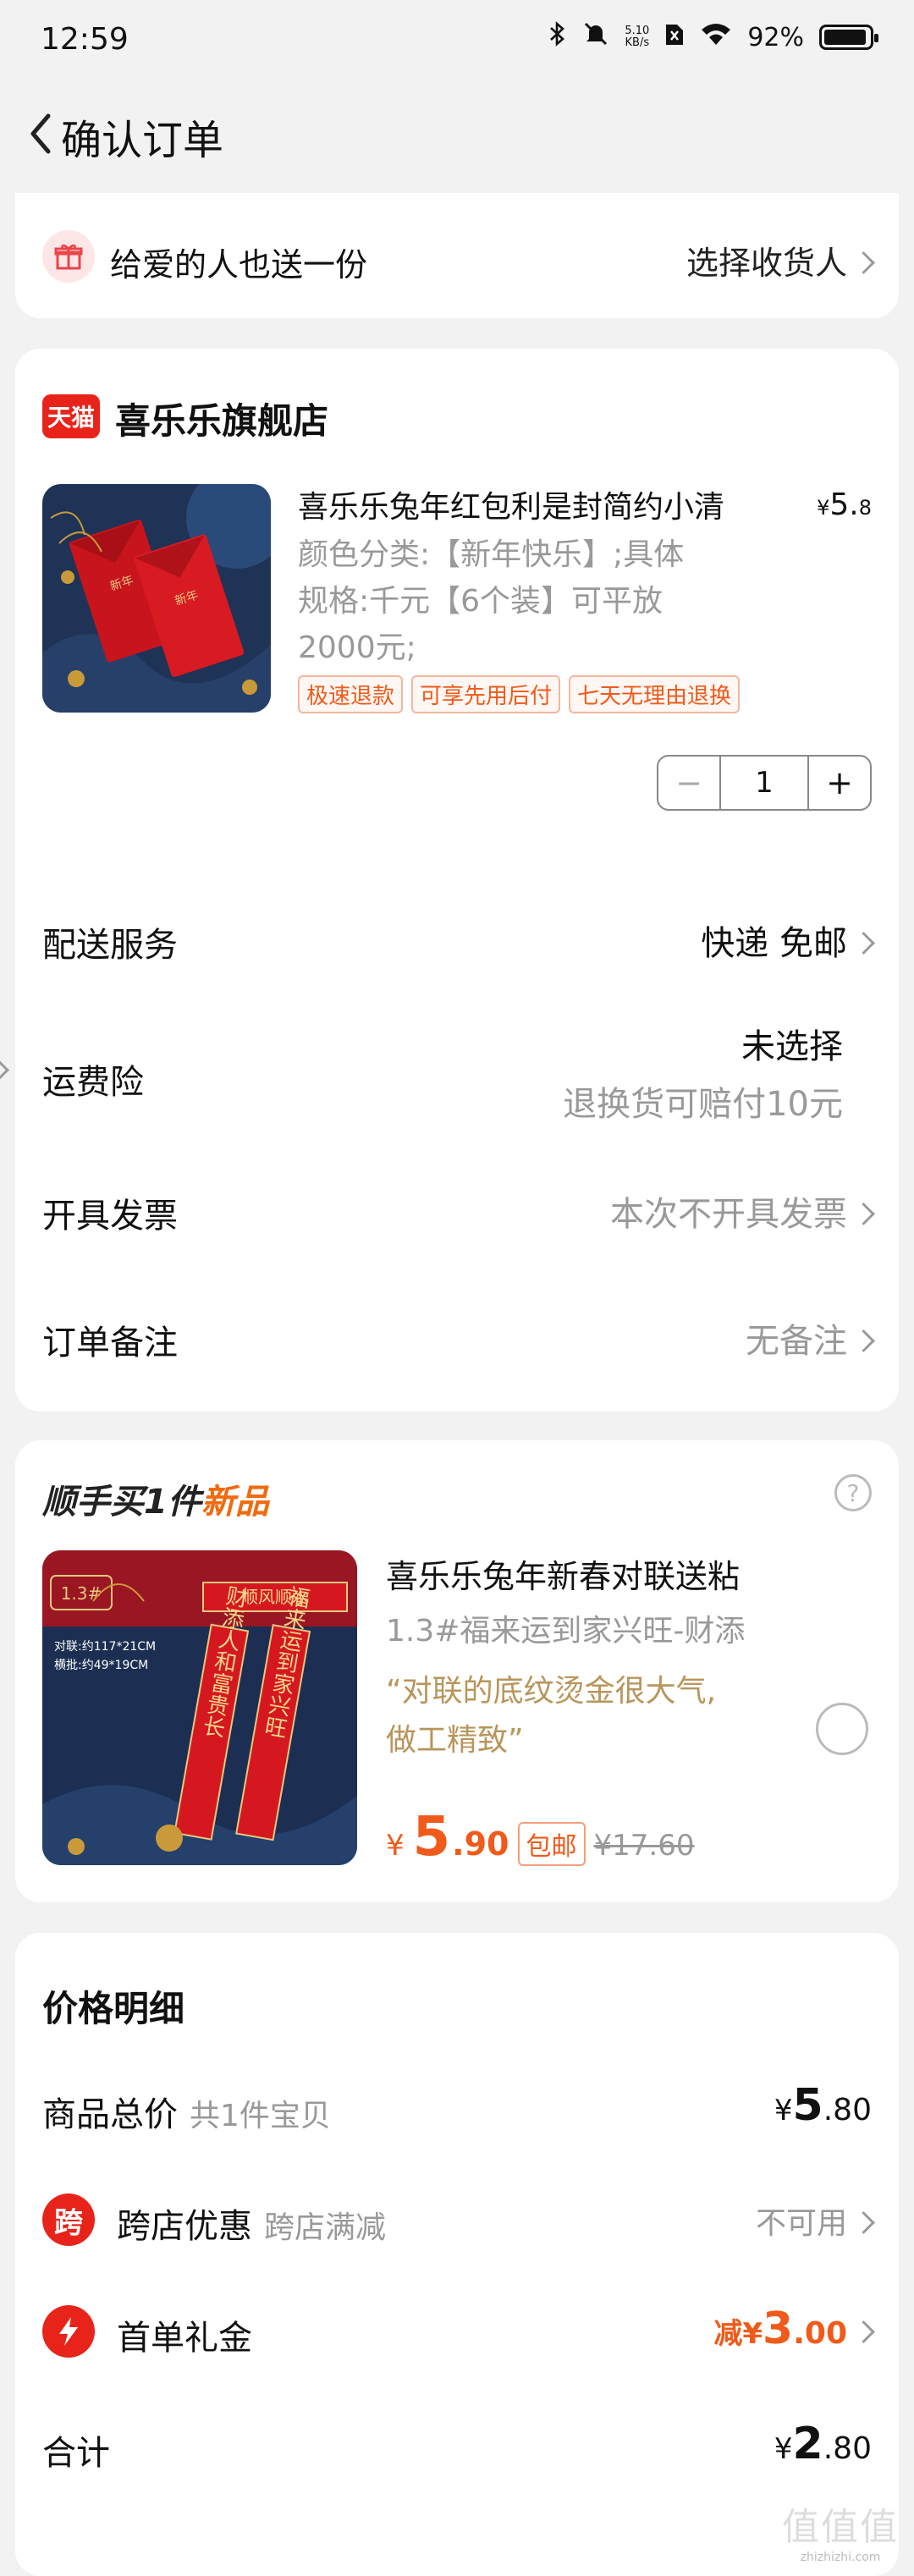 This screenshot has height=2576, width=914. What do you see at coordinates (68, 2331) in the screenshot?
I see `lightning-icon` at bounding box center [68, 2331].